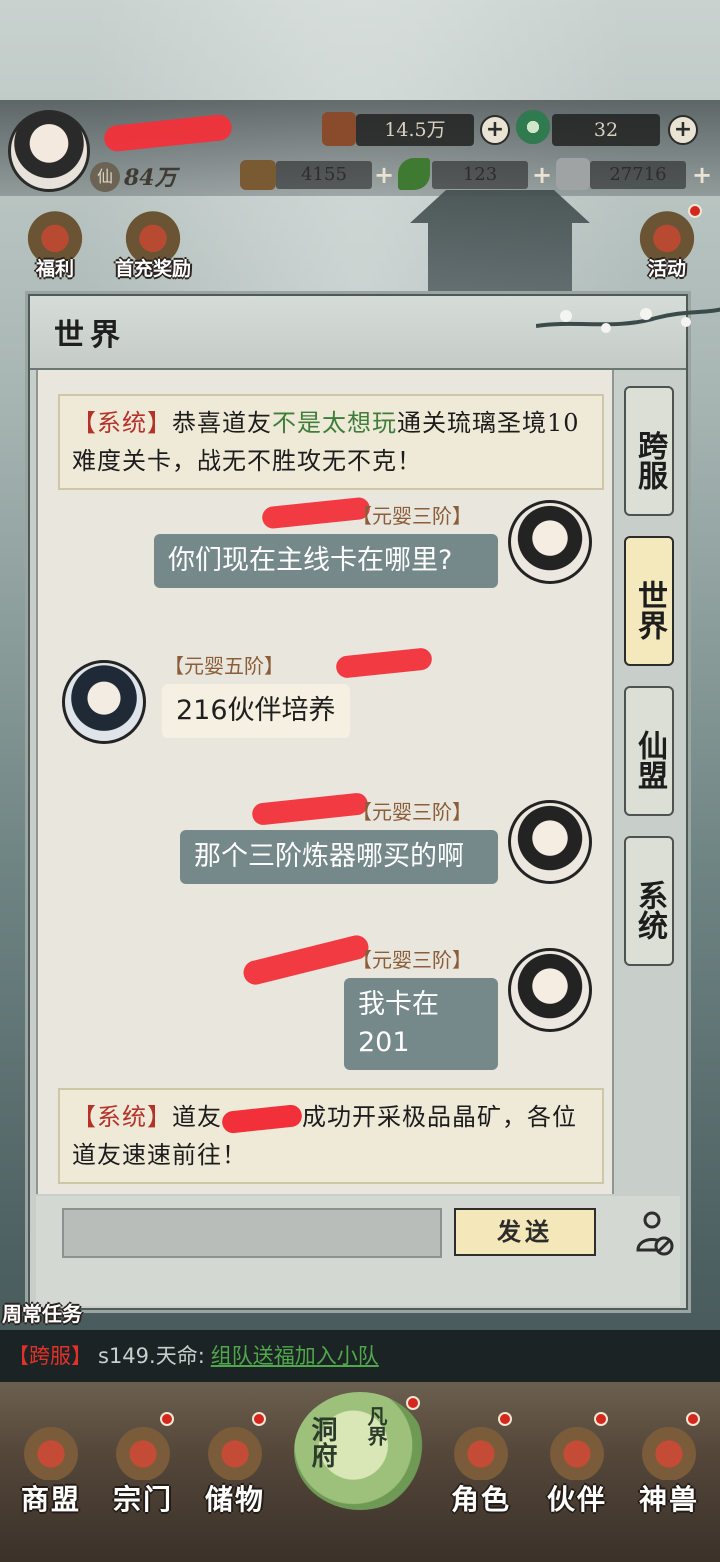 This screenshot has width=720, height=1562. What do you see at coordinates (654, 1233) in the screenshot?
I see `block-user-icon` at bounding box center [654, 1233].